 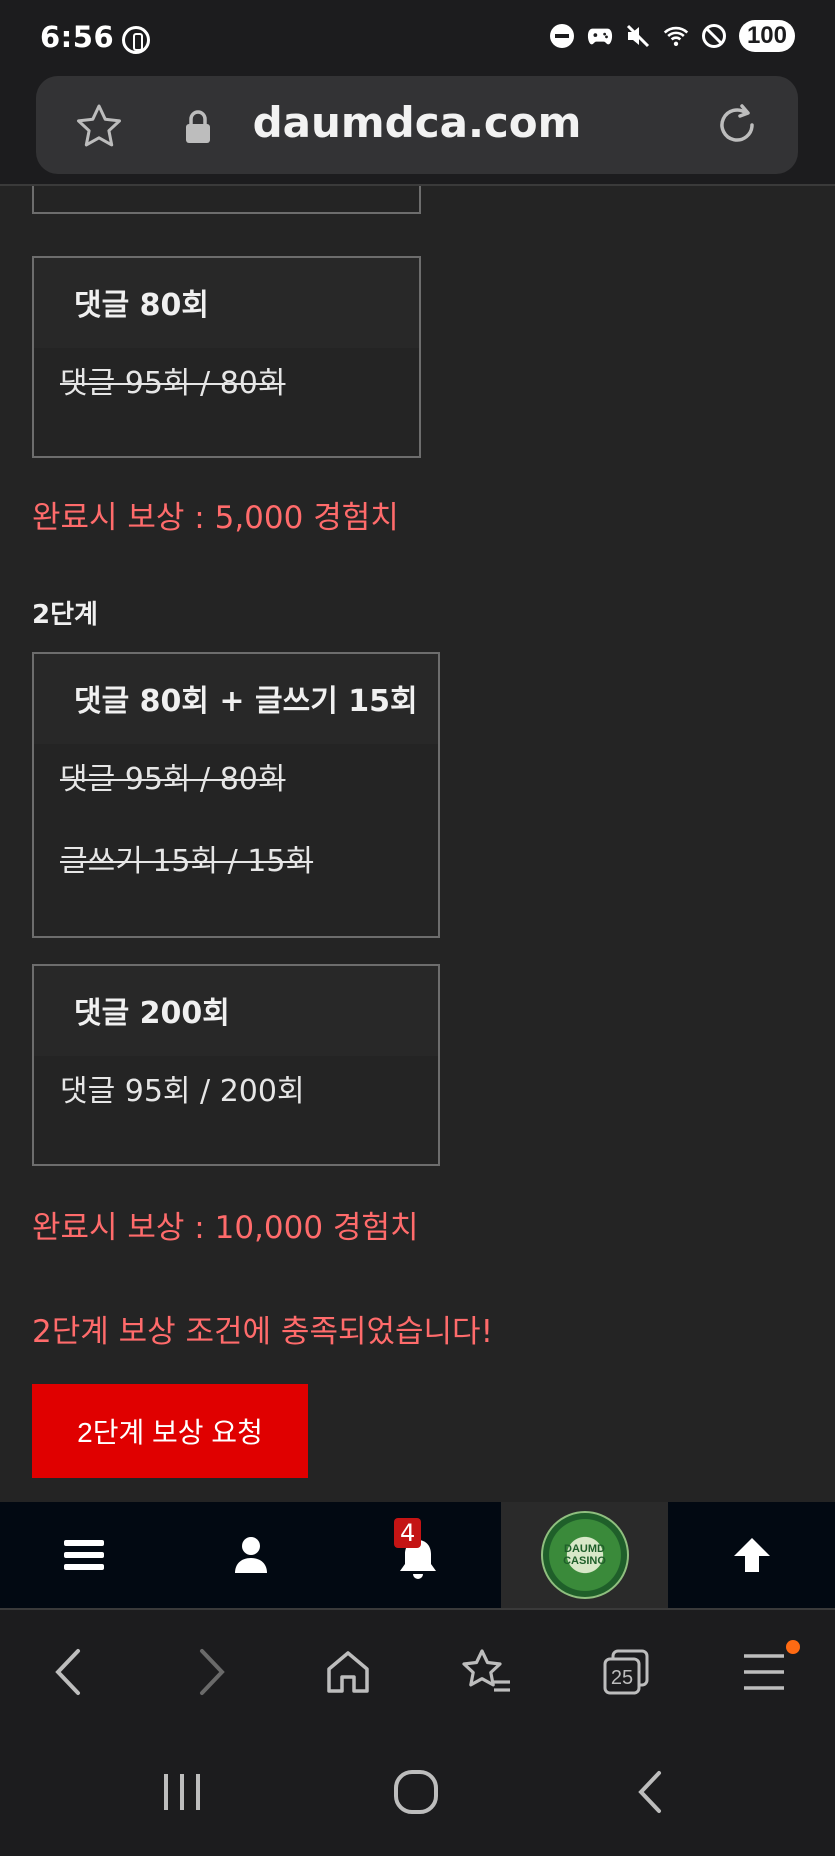 What do you see at coordinates (408, 1533) in the screenshot?
I see `notification-badge: 4` at bounding box center [408, 1533].